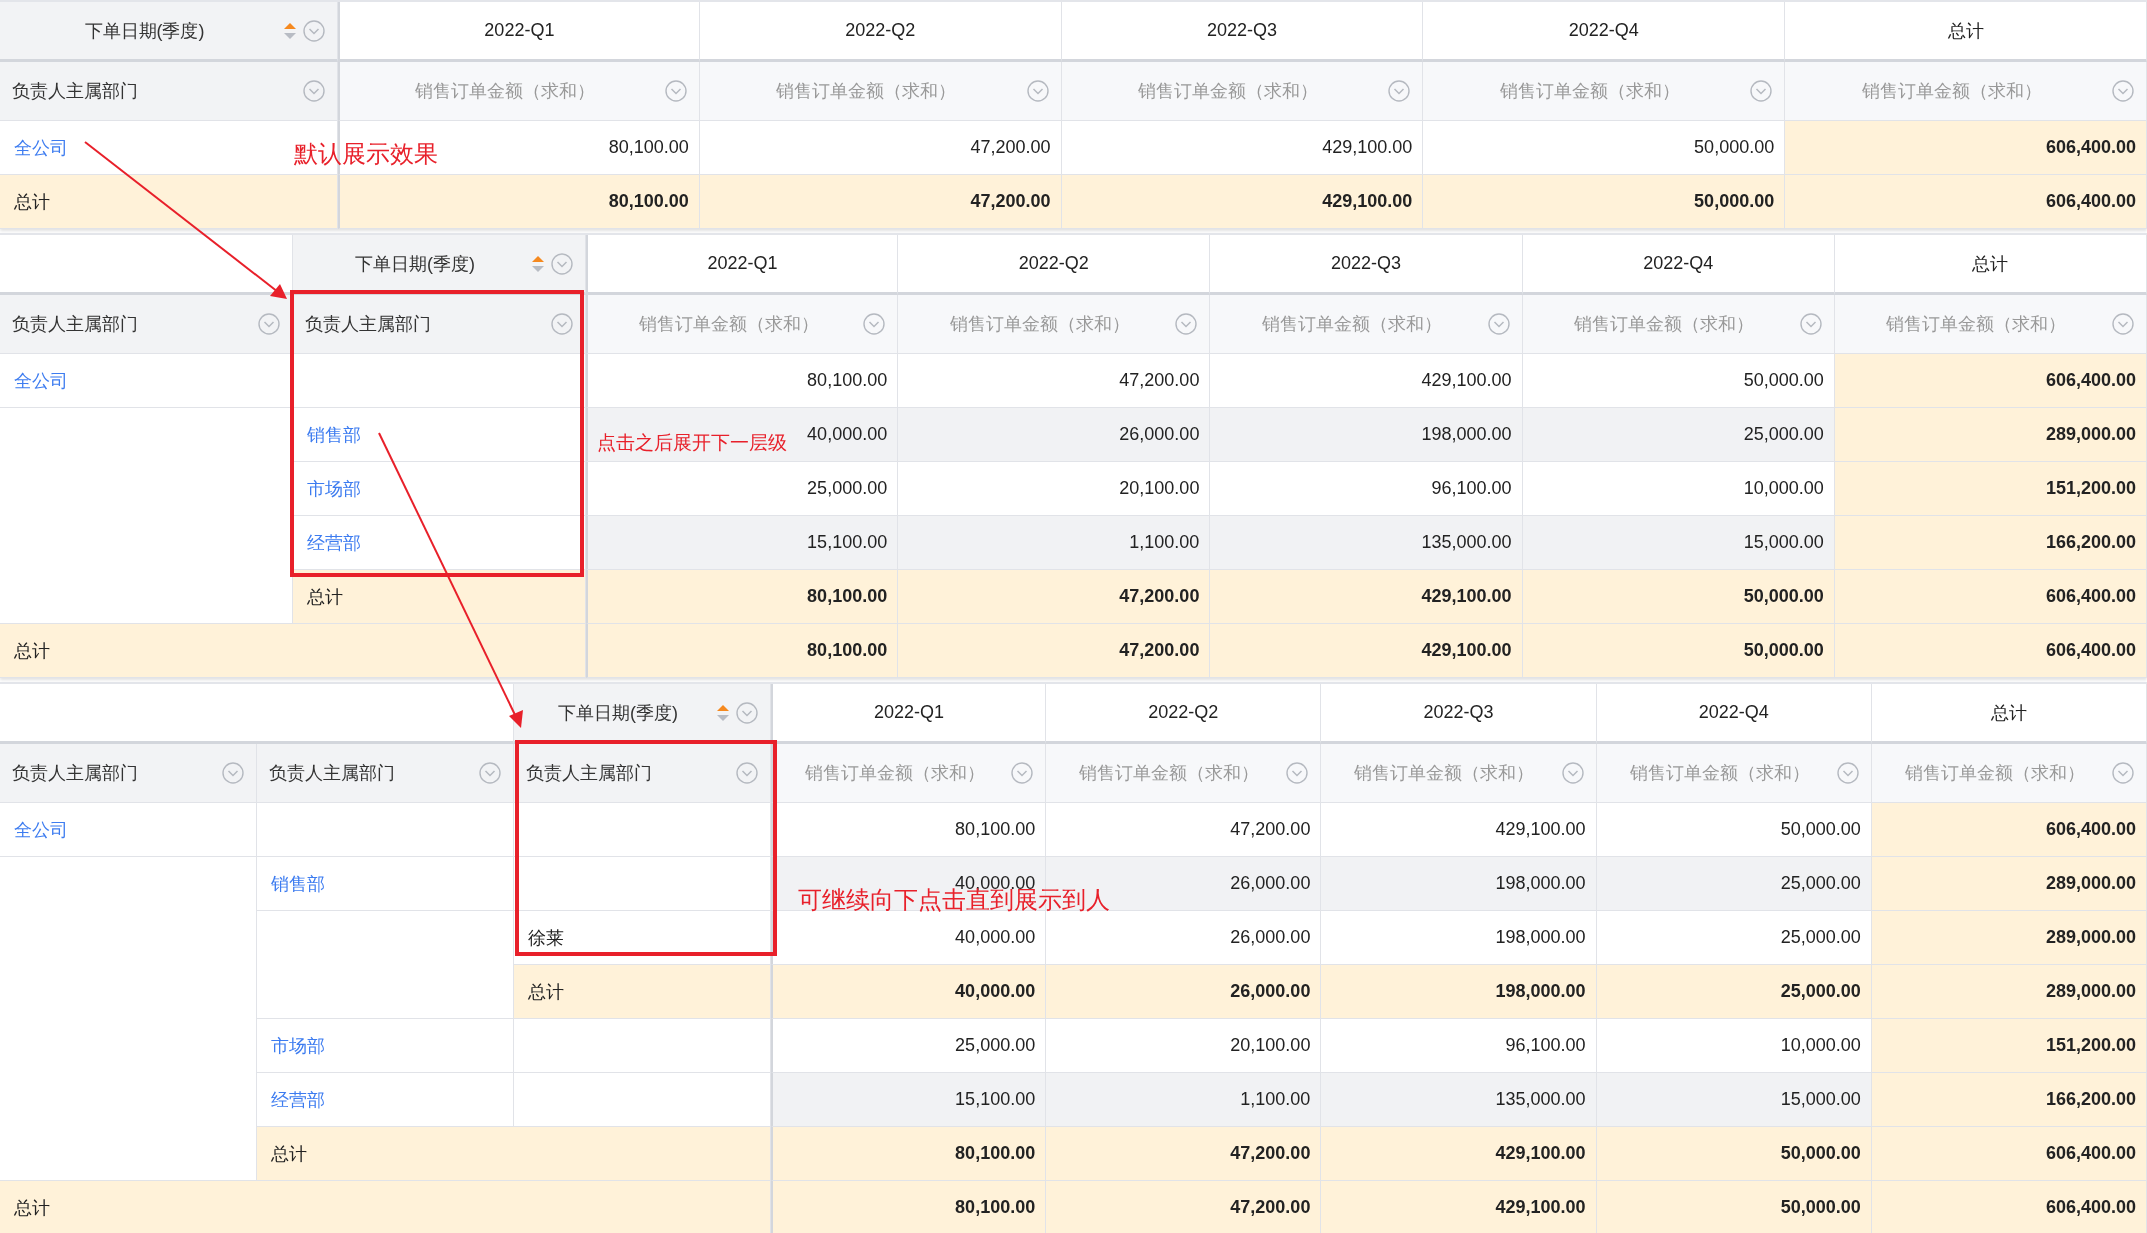 This screenshot has height=1233, width=2147. What do you see at coordinates (1459, 1100) in the screenshot?
I see `table-cell: 135,000.00` at bounding box center [1459, 1100].